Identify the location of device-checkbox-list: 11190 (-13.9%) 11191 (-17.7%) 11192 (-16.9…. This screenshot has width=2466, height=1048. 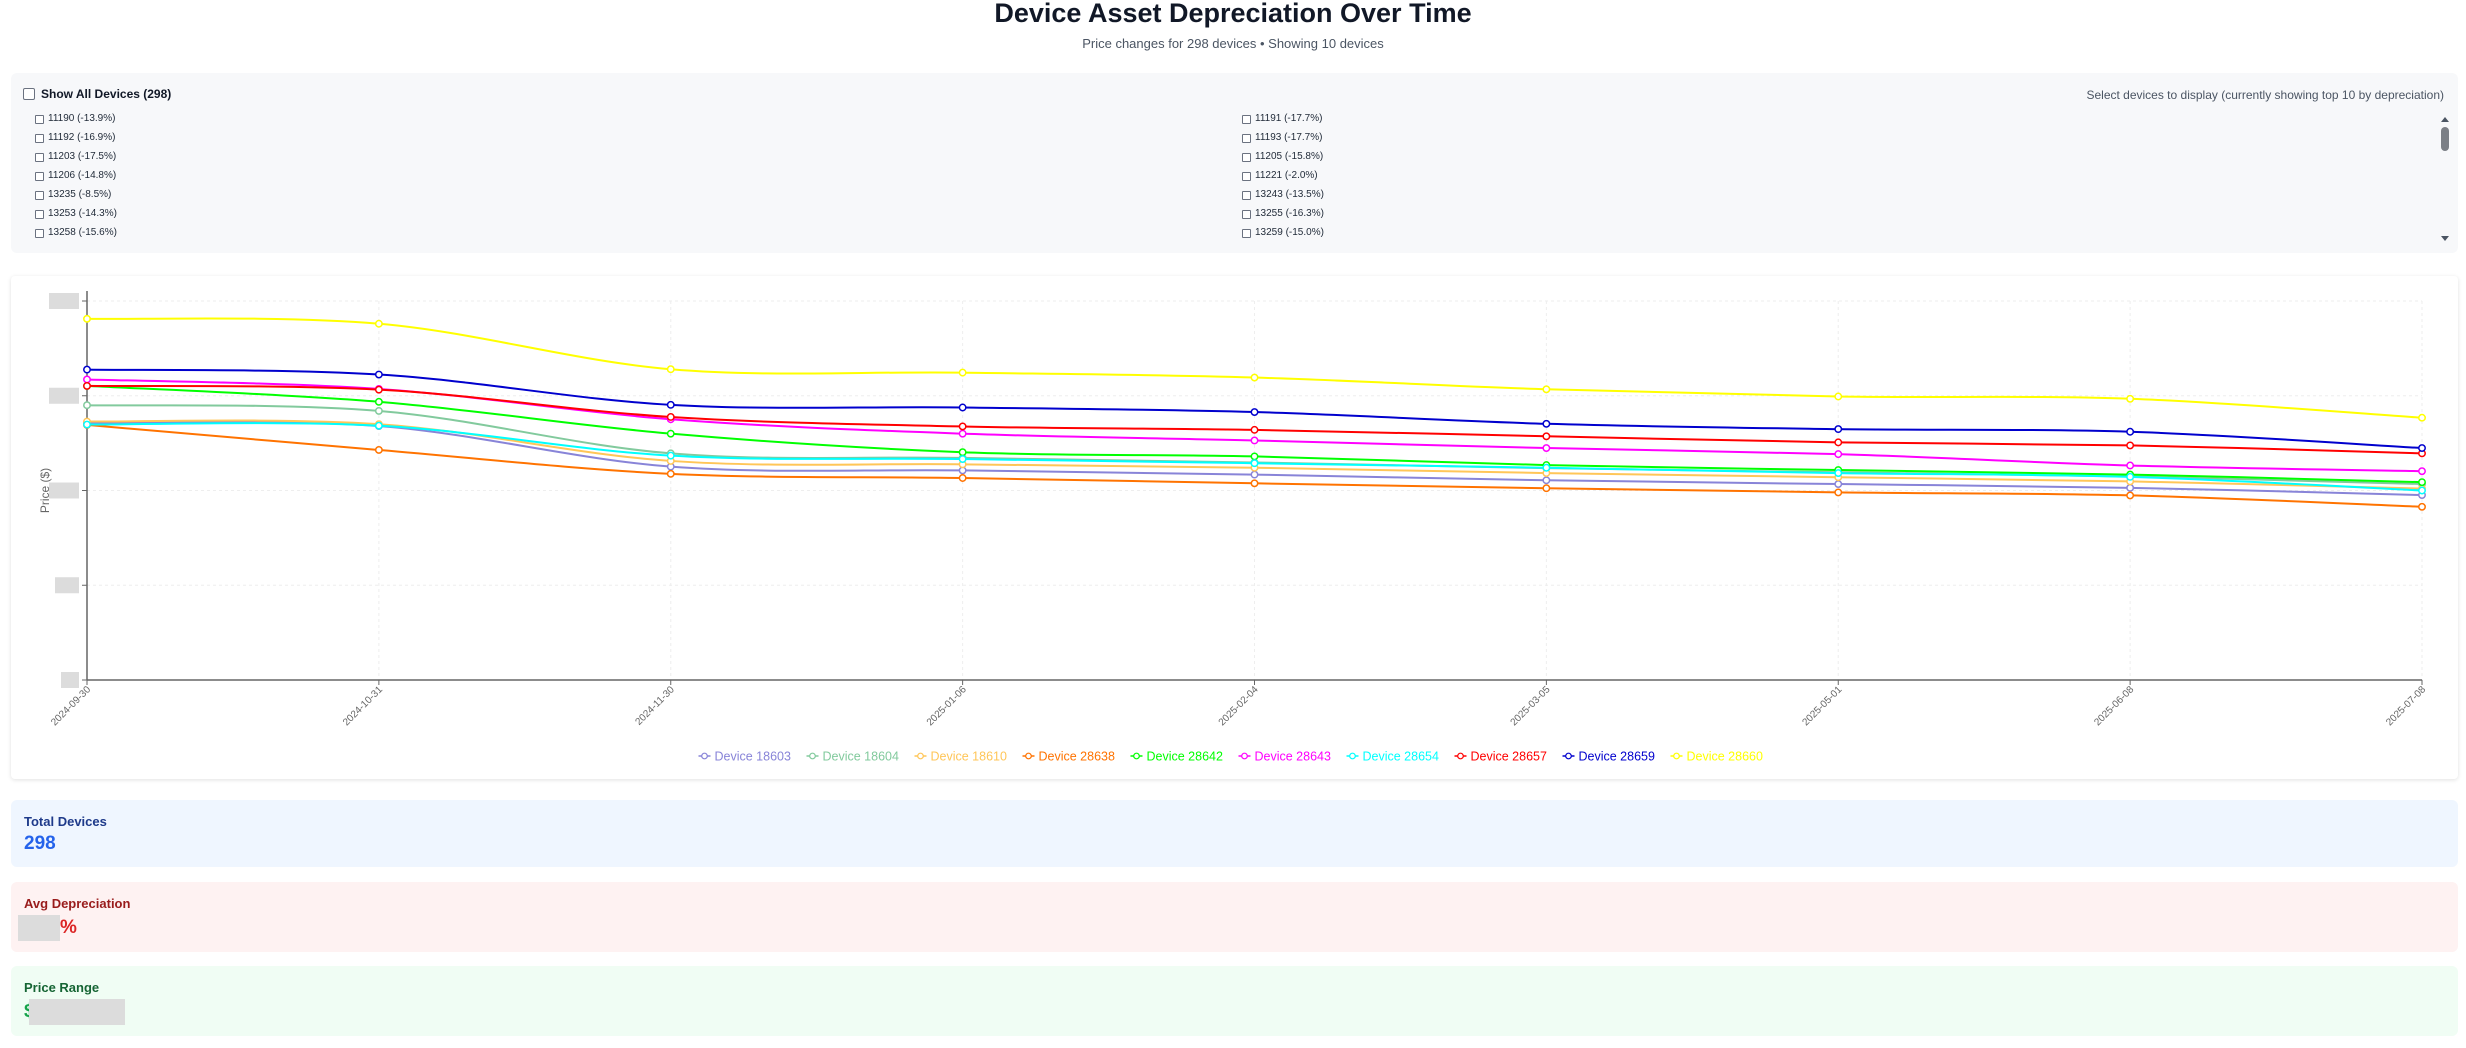
(1223, 179).